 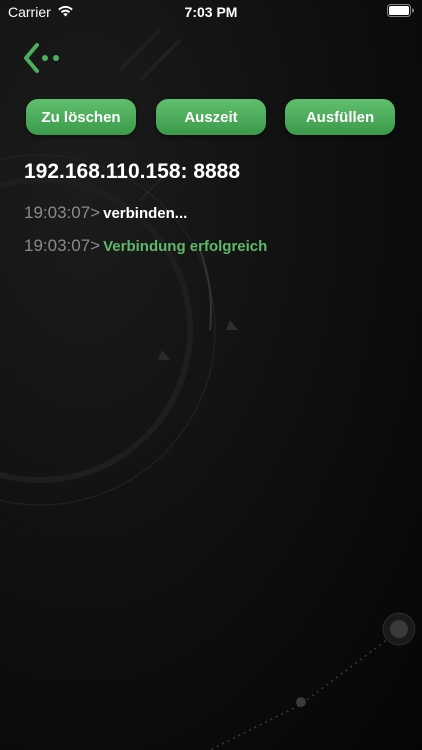 What do you see at coordinates (132, 171) in the screenshot?
I see `connection-address: 192.168.110.158: 8888` at bounding box center [132, 171].